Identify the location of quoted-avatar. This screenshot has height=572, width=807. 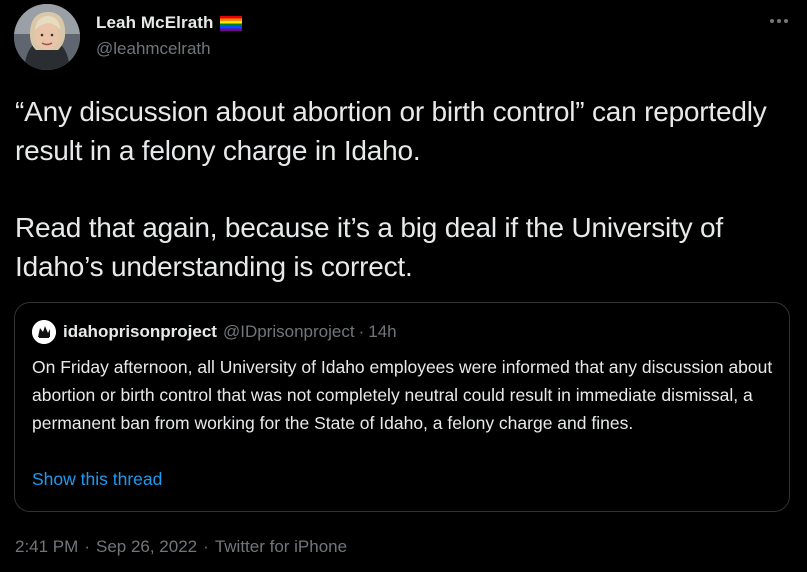
(44, 332).